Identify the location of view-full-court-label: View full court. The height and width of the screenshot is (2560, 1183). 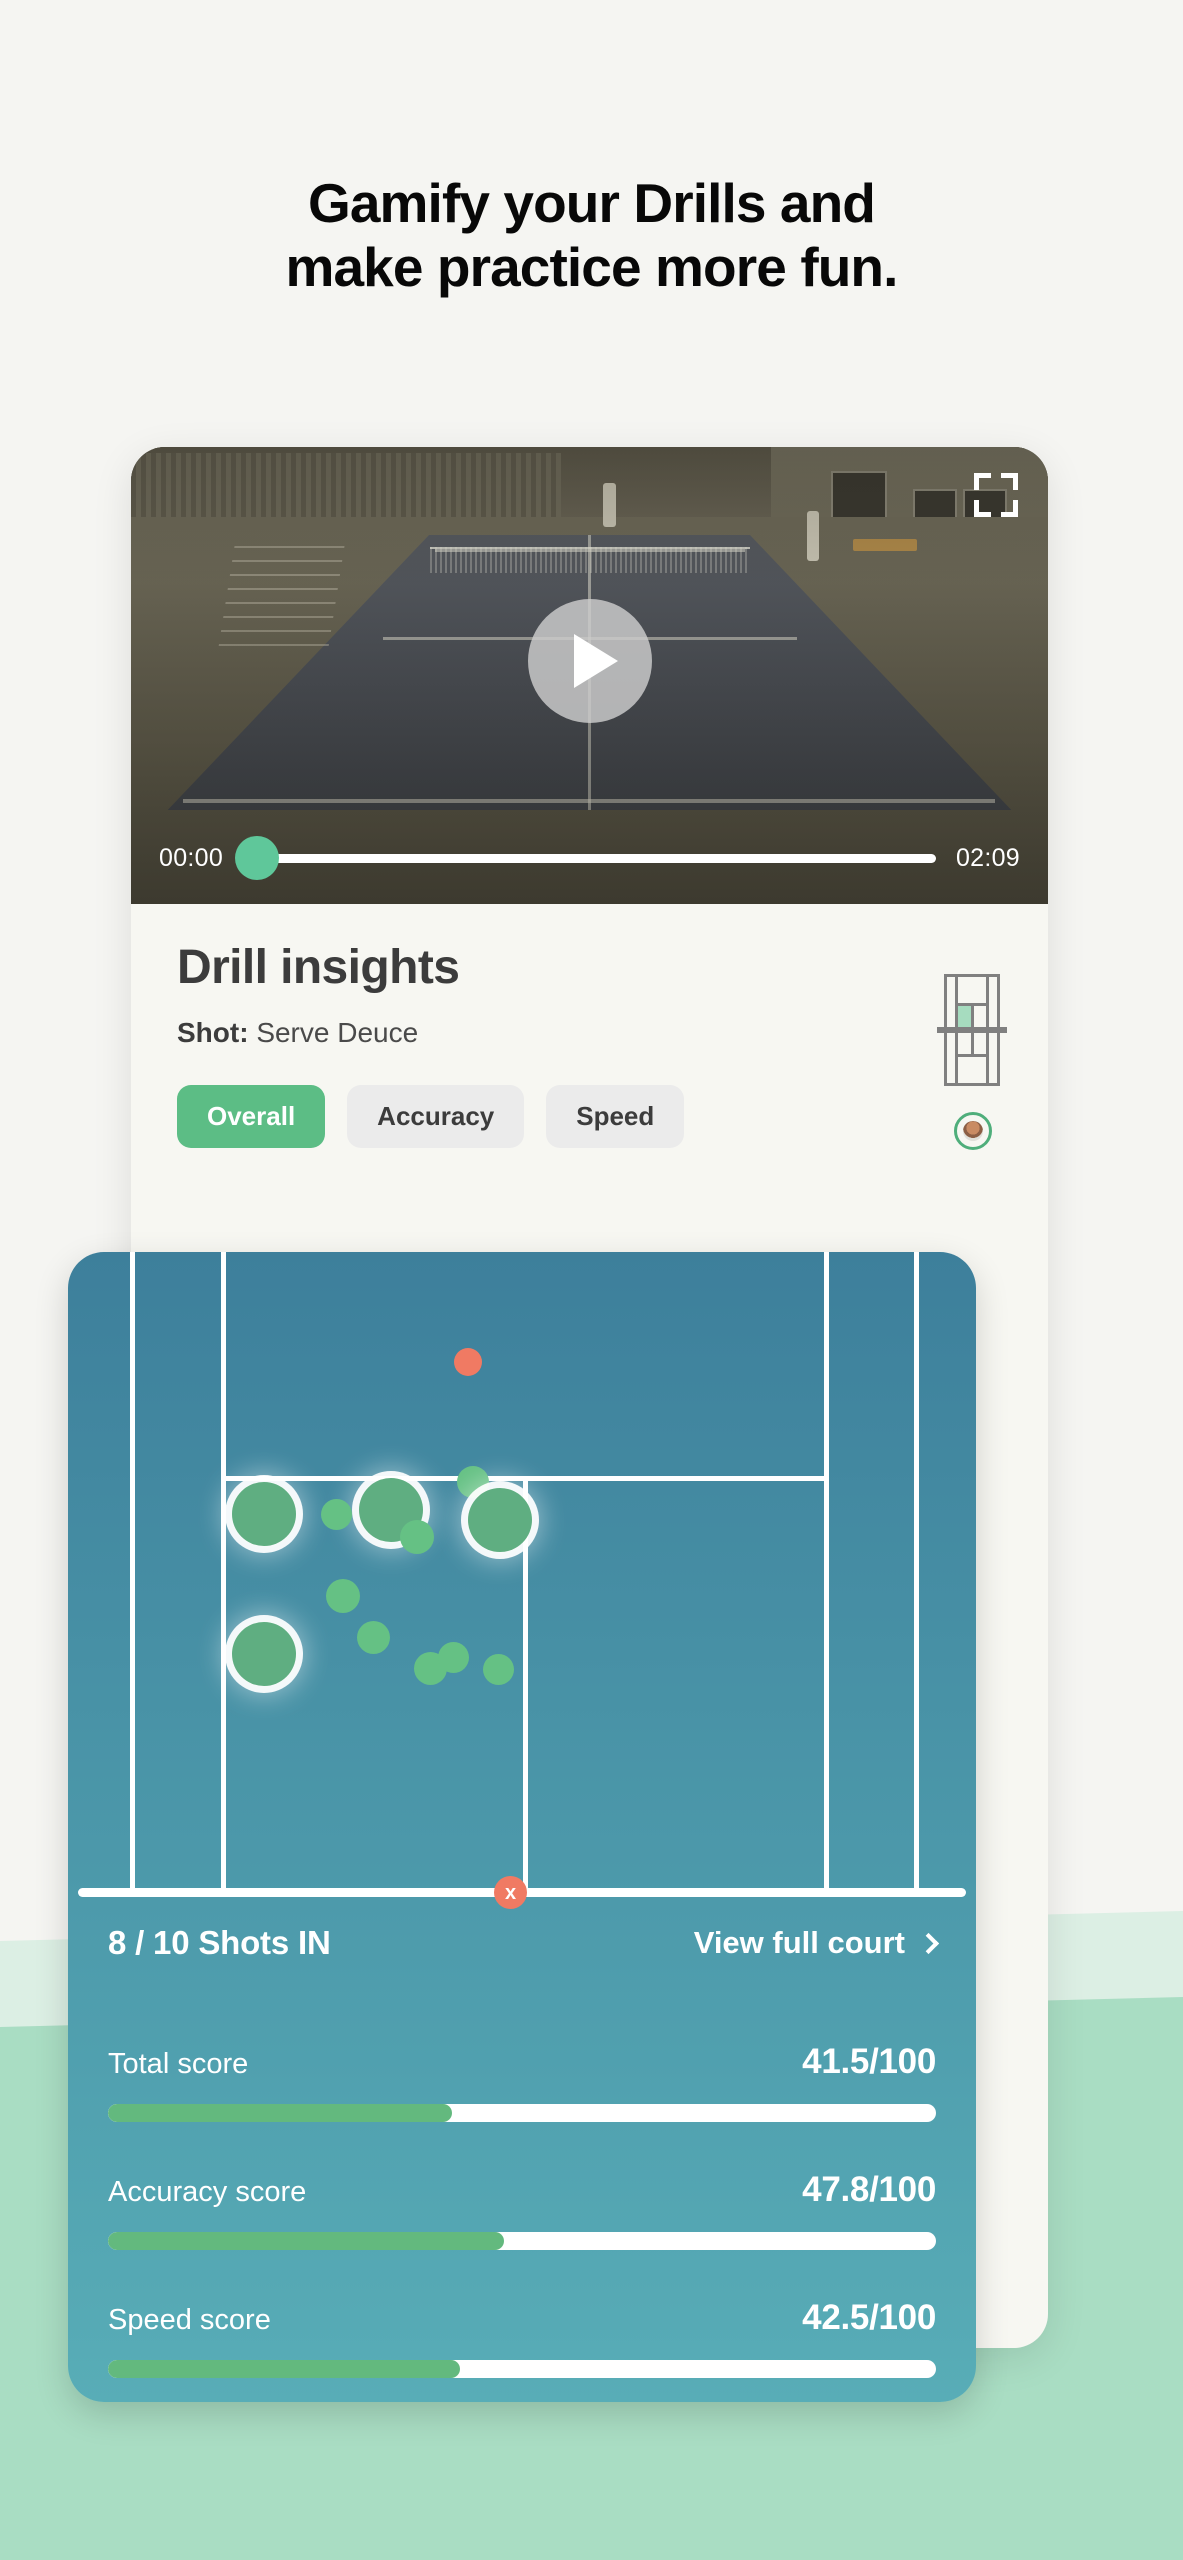
(799, 1942).